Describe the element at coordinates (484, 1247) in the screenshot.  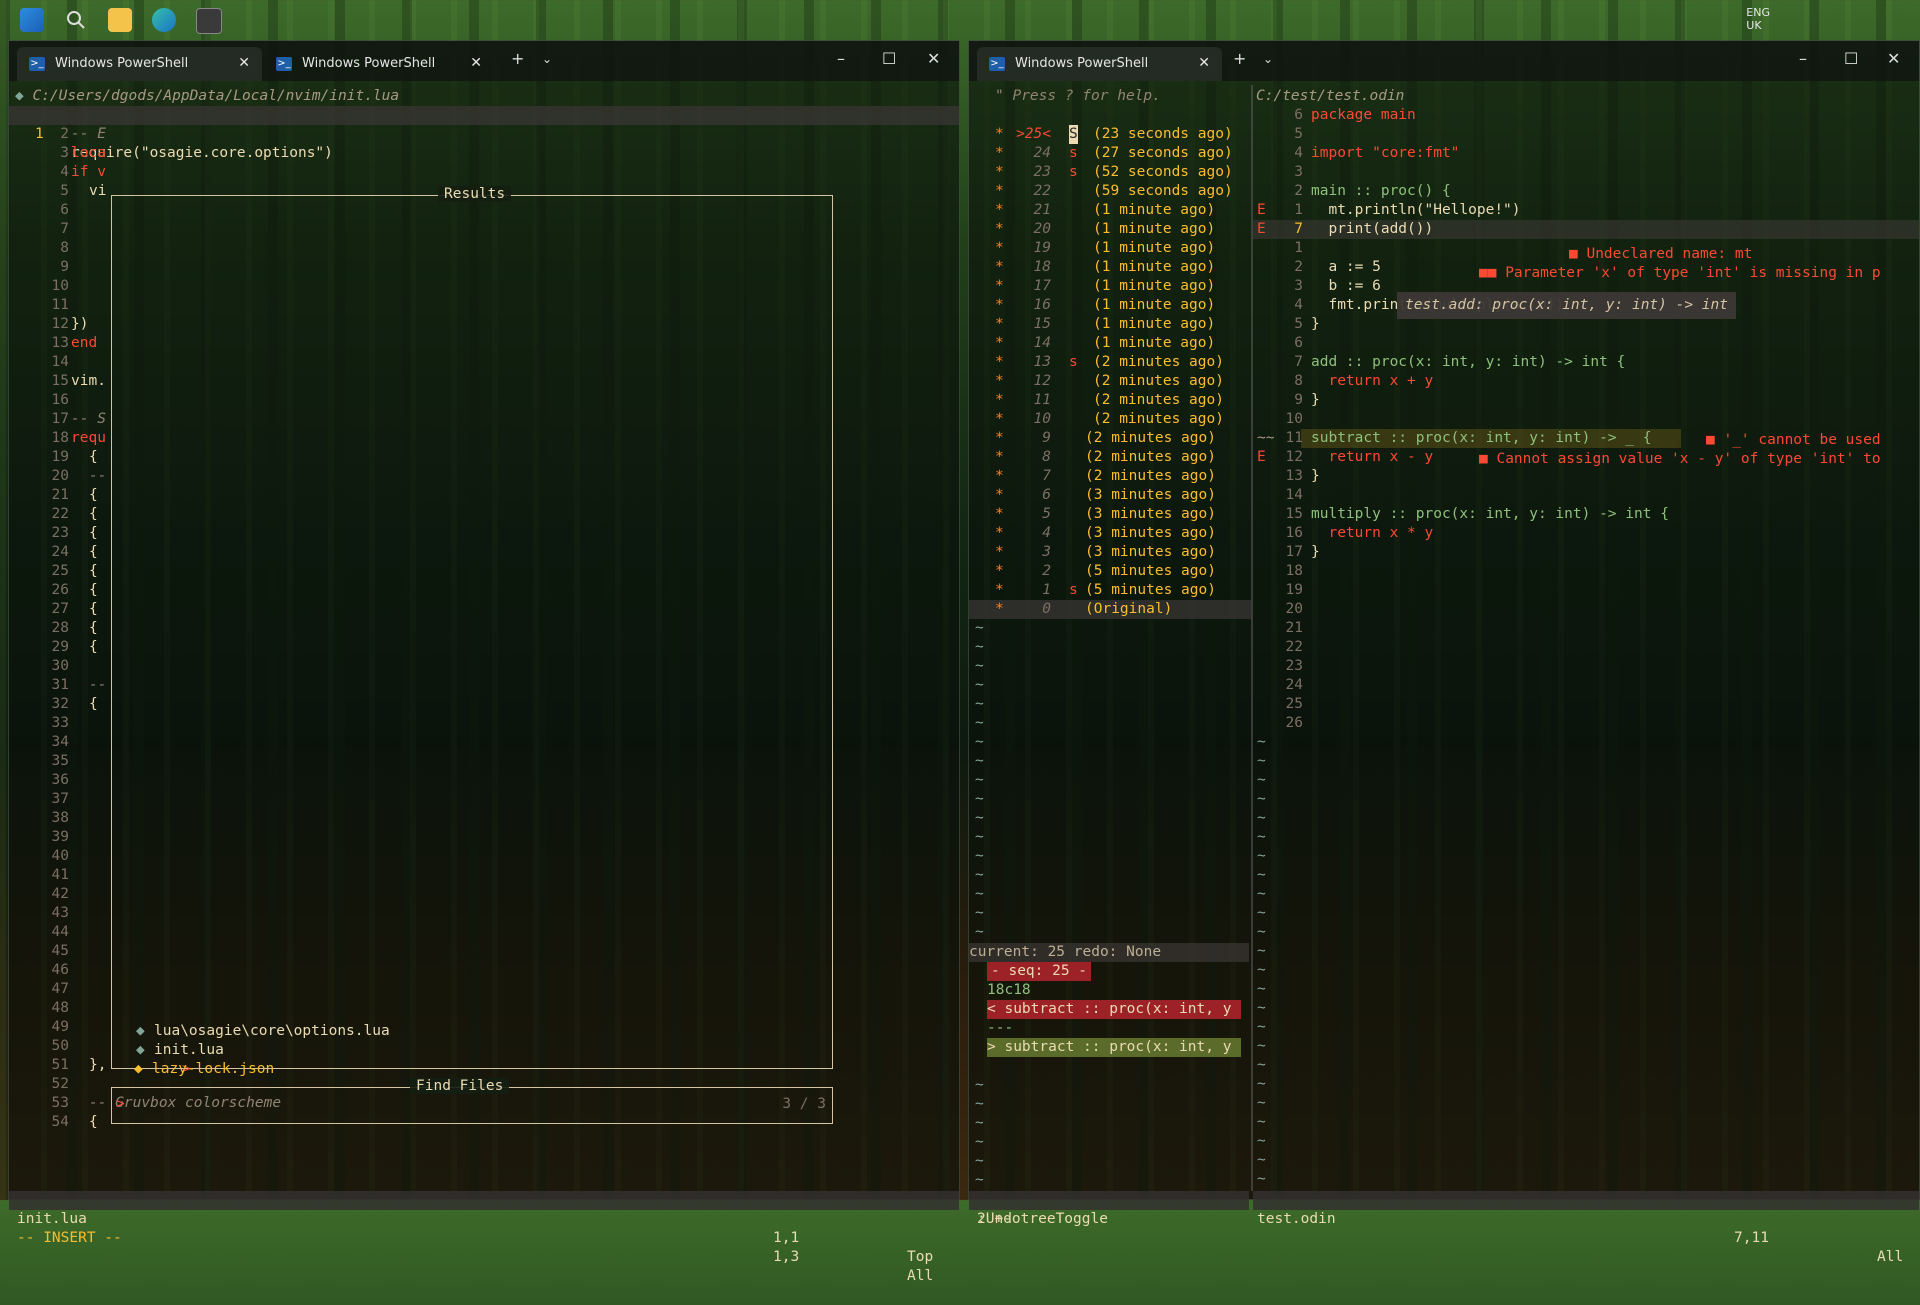
I see `cmdline: -- INSERT -- 1,3 All` at that location.